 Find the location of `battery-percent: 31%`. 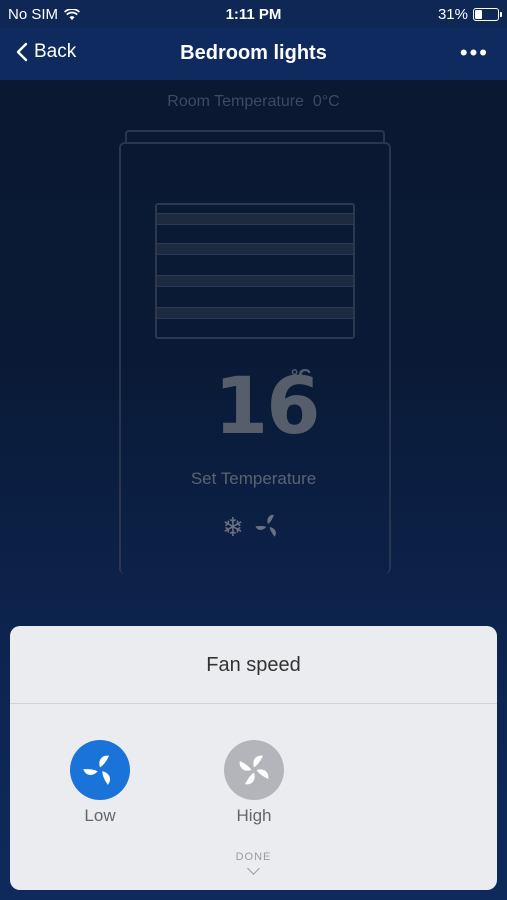

battery-percent: 31% is located at coordinates (452, 14).